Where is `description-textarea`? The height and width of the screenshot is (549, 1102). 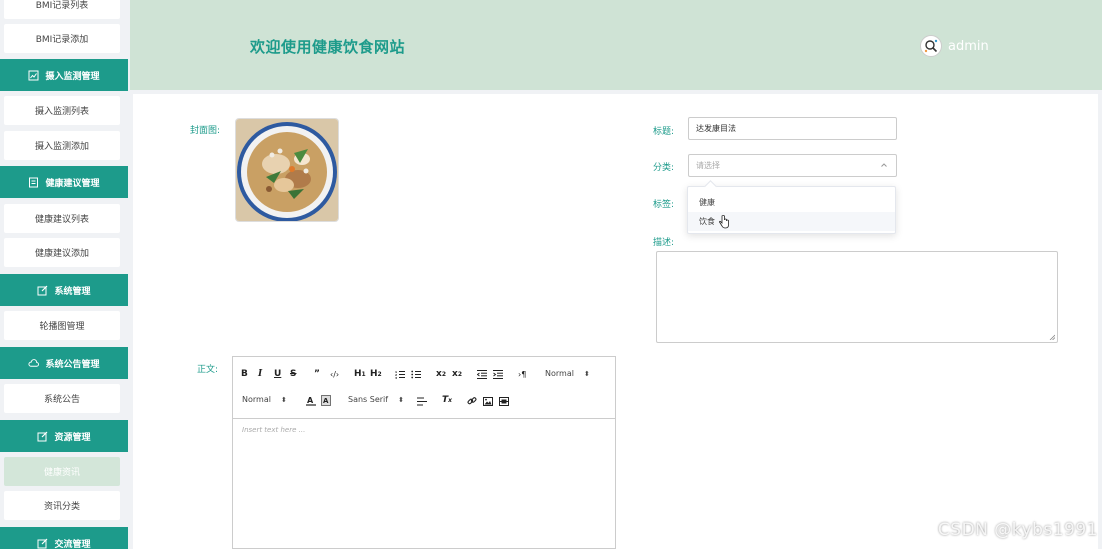 description-textarea is located at coordinates (857, 297).